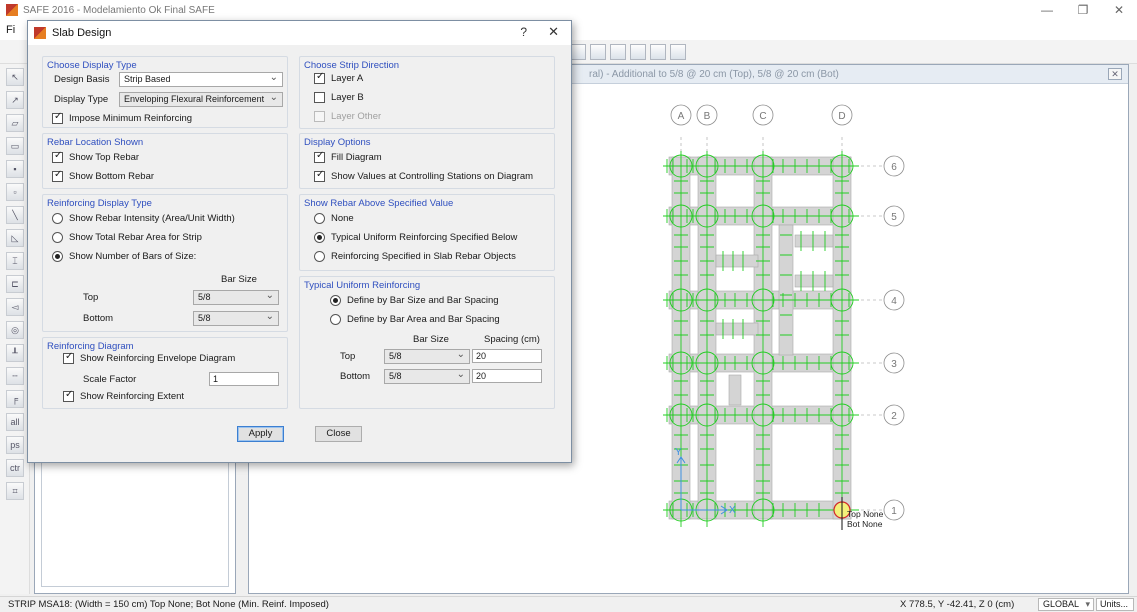 The width and height of the screenshot is (1137, 612). What do you see at coordinates (15, 445) in the screenshot?
I see `select-previous-icon: ps` at bounding box center [15, 445].